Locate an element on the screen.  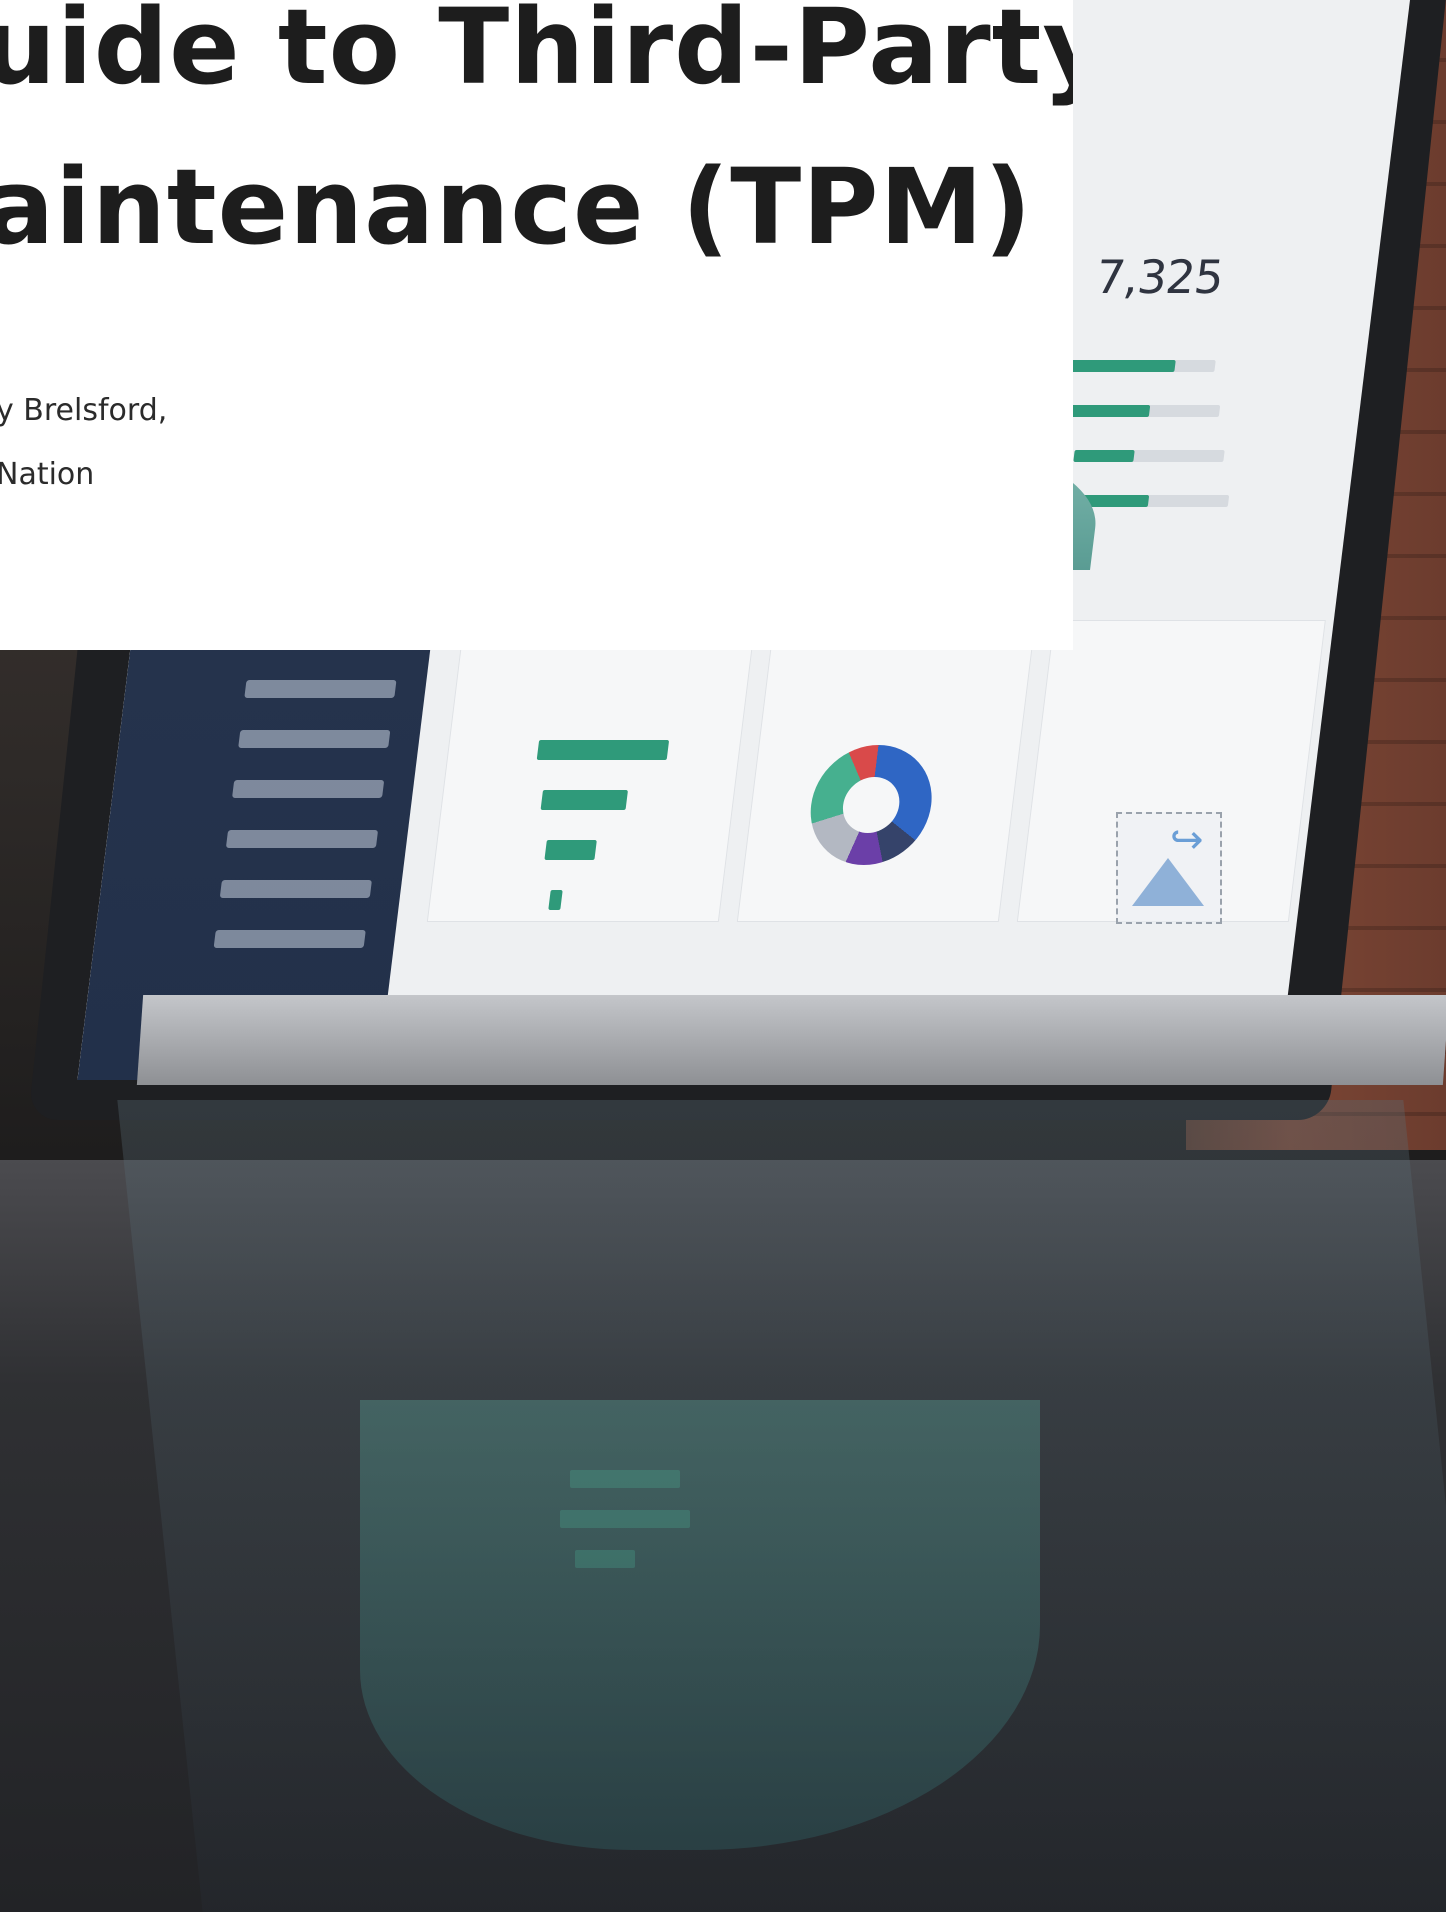
article-title-line-1: uide to Third-Party is located at coordinates (536, 54).